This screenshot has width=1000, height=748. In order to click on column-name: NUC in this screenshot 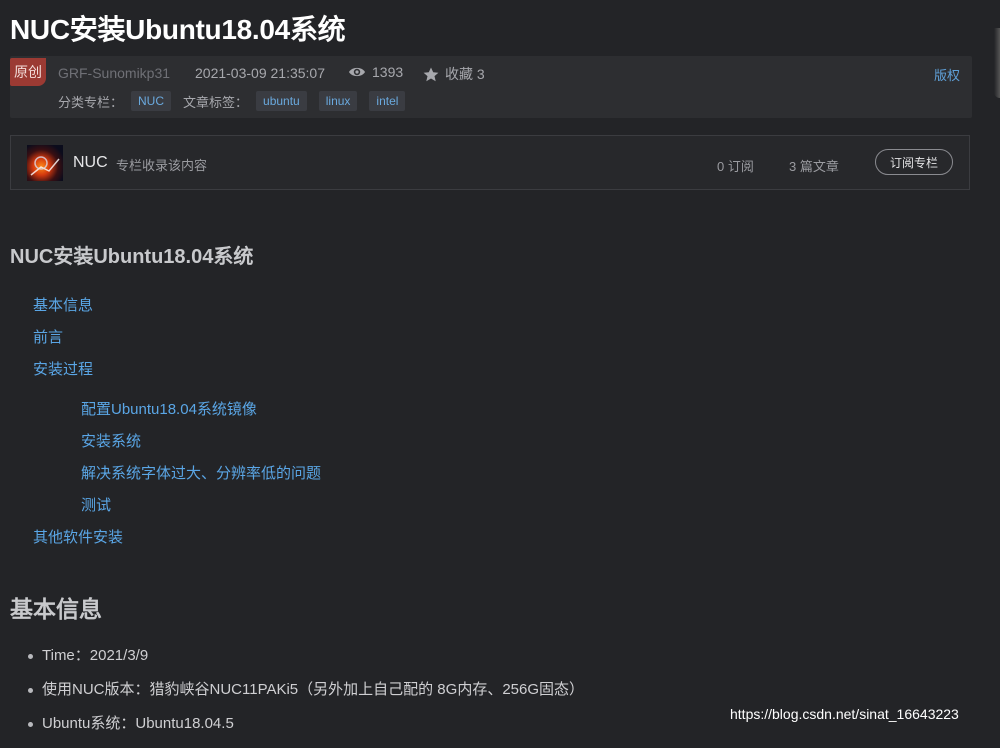, I will do `click(90, 163)`.